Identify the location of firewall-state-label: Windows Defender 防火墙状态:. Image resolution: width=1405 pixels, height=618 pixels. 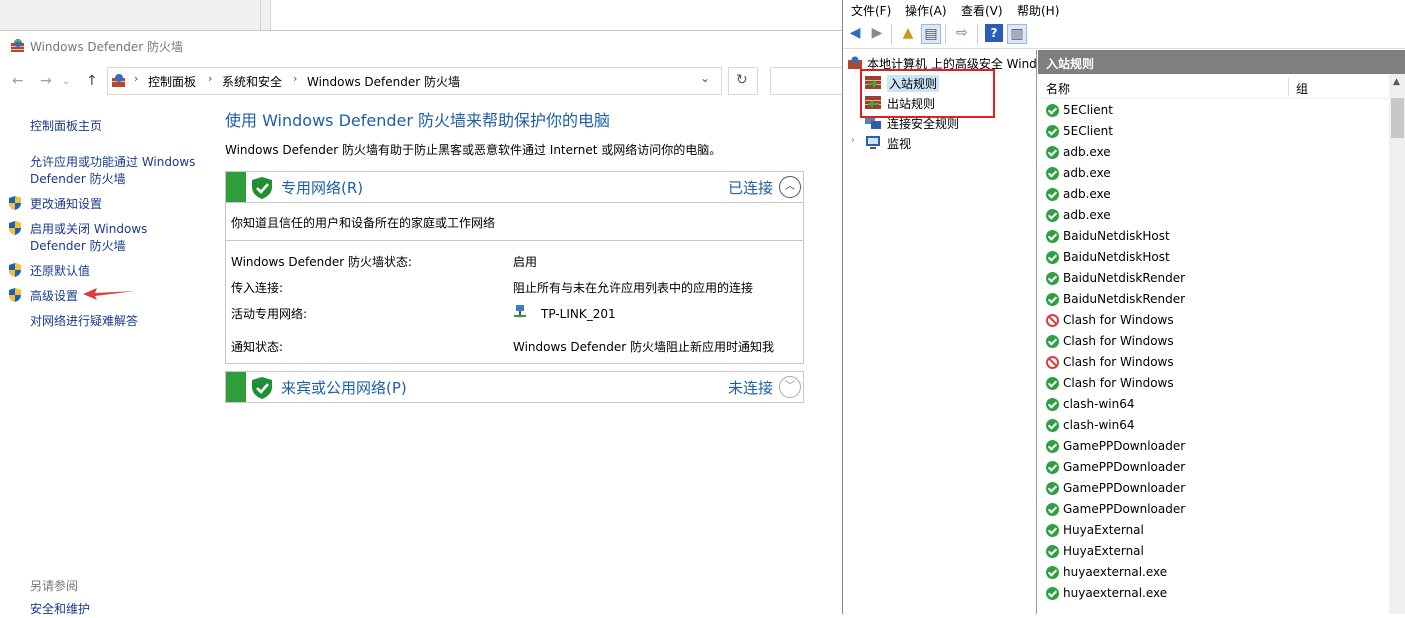
(322, 262).